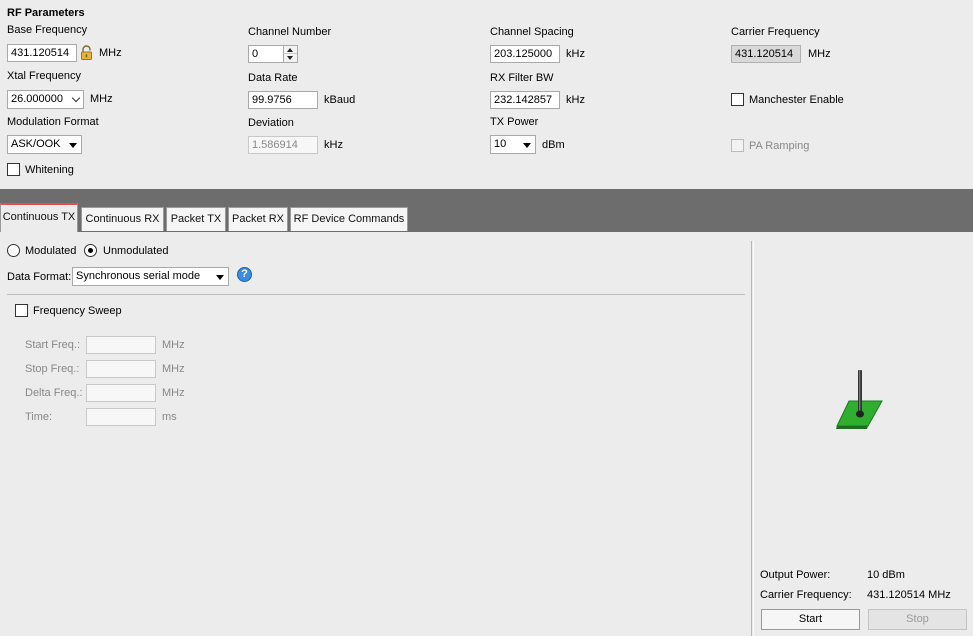 The height and width of the screenshot is (636, 973). What do you see at coordinates (532, 32) in the screenshot?
I see `channel-spacing-label: Channel Spacing` at bounding box center [532, 32].